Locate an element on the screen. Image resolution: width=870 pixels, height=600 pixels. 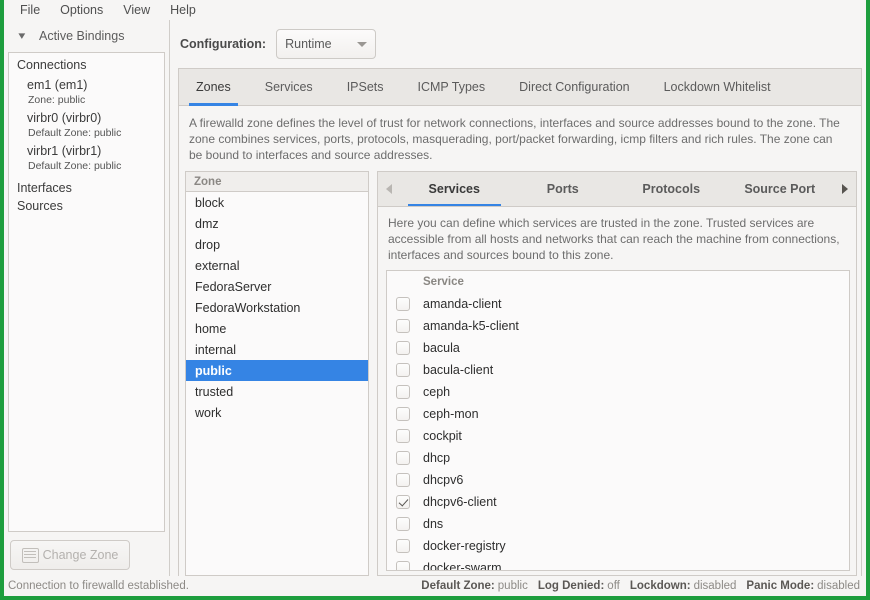
inner-tab-strip: Services Ports Protocols Source Port is located at coordinates (617, 189).